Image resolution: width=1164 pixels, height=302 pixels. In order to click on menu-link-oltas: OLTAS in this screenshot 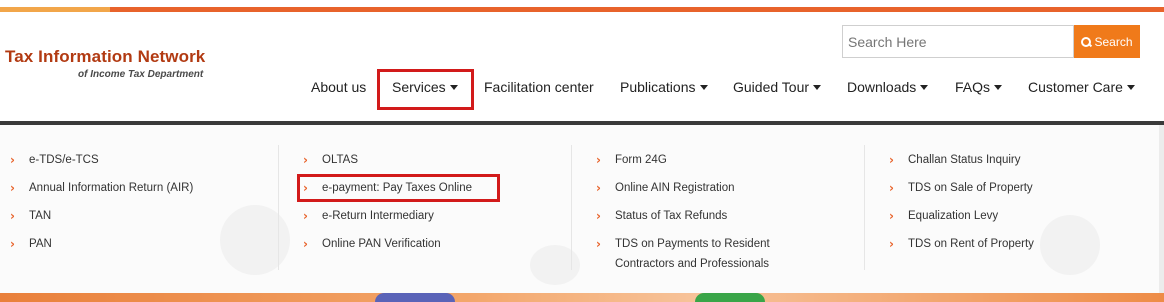, I will do `click(340, 160)`.